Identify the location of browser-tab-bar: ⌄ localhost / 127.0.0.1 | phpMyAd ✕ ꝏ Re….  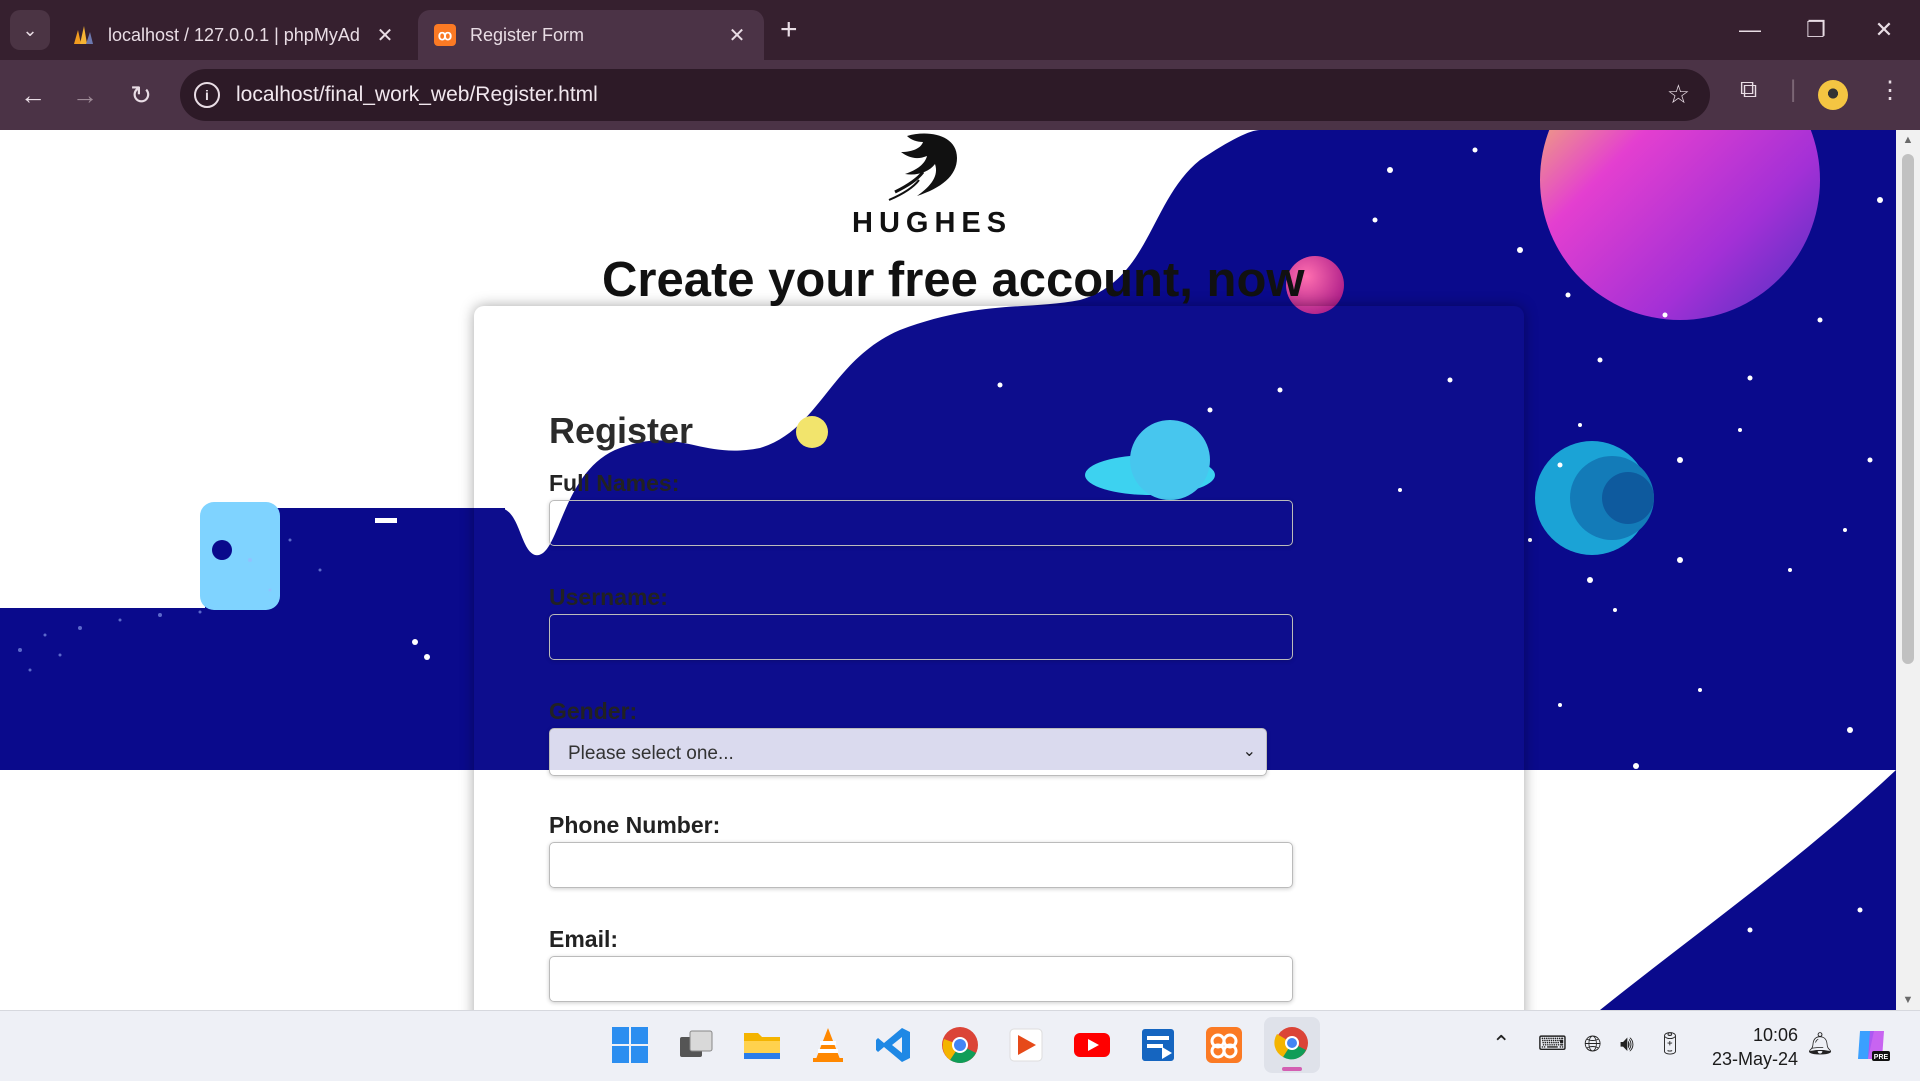
(960, 30).